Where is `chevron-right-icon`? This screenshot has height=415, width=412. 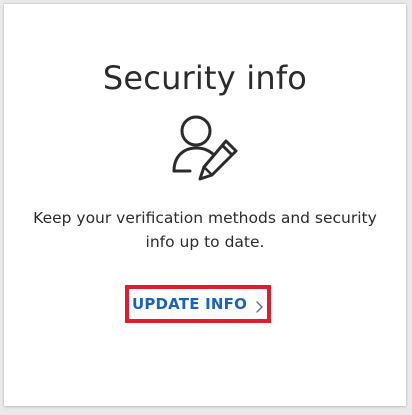 chevron-right-icon is located at coordinates (259, 305).